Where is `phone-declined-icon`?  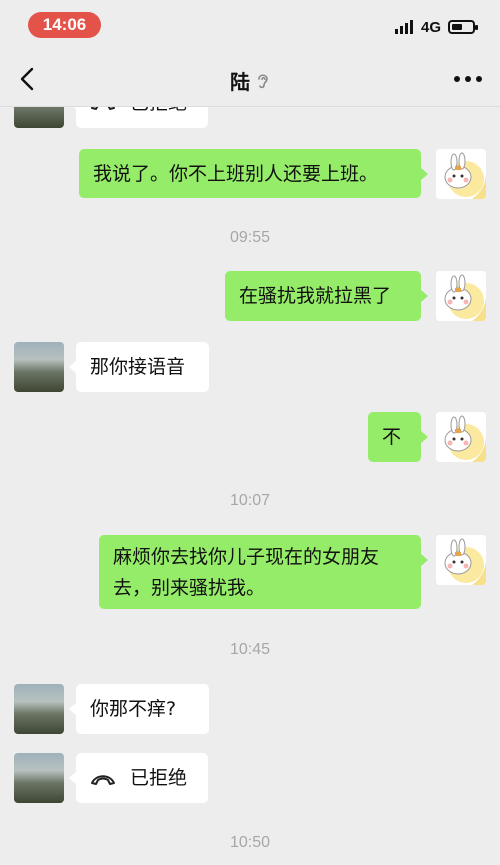
phone-declined-icon is located at coordinates (103, 779).